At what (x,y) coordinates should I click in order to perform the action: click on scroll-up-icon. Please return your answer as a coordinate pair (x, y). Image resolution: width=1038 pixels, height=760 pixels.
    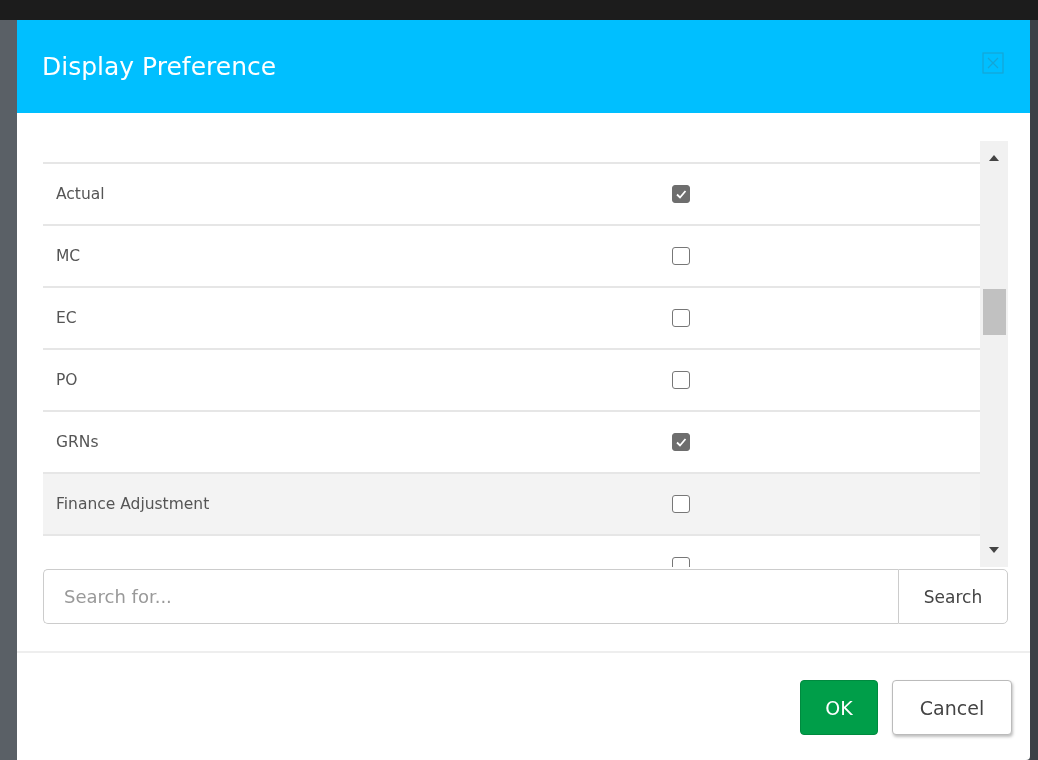
    Looking at the image, I should click on (994, 158).